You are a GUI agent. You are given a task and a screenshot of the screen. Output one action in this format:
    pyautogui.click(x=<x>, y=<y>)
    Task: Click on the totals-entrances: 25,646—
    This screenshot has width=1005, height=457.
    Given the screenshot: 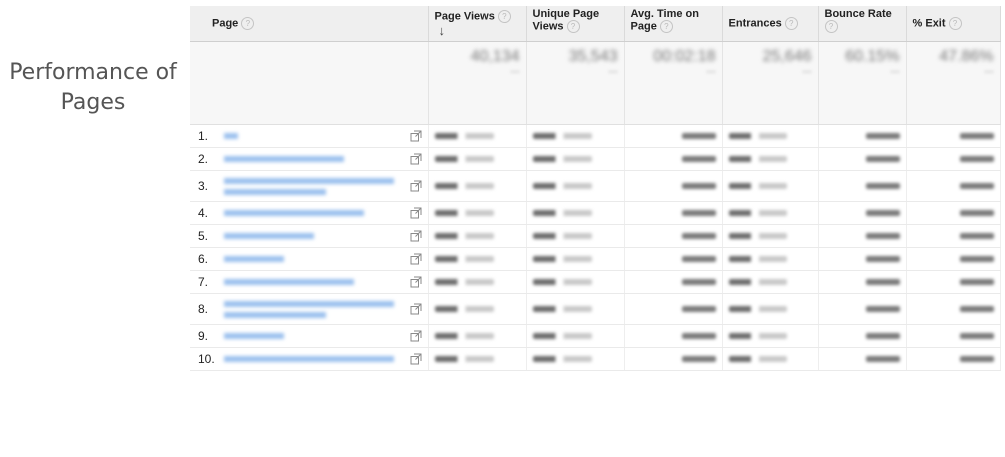 What is the action you would take?
    pyautogui.click(x=770, y=83)
    